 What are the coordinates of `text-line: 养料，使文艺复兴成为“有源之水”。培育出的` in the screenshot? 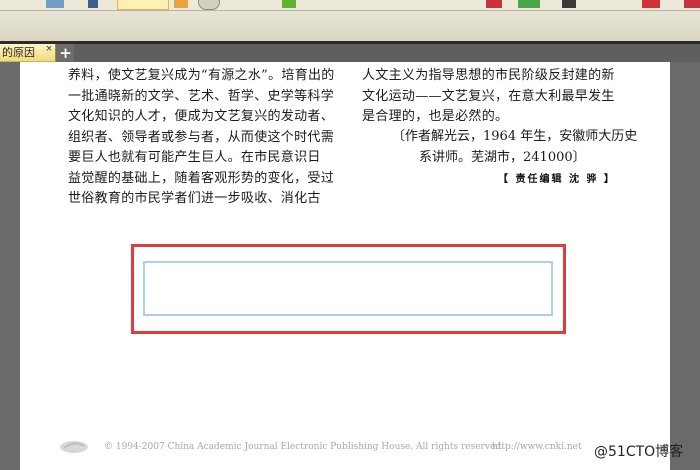 It's located at (201, 75).